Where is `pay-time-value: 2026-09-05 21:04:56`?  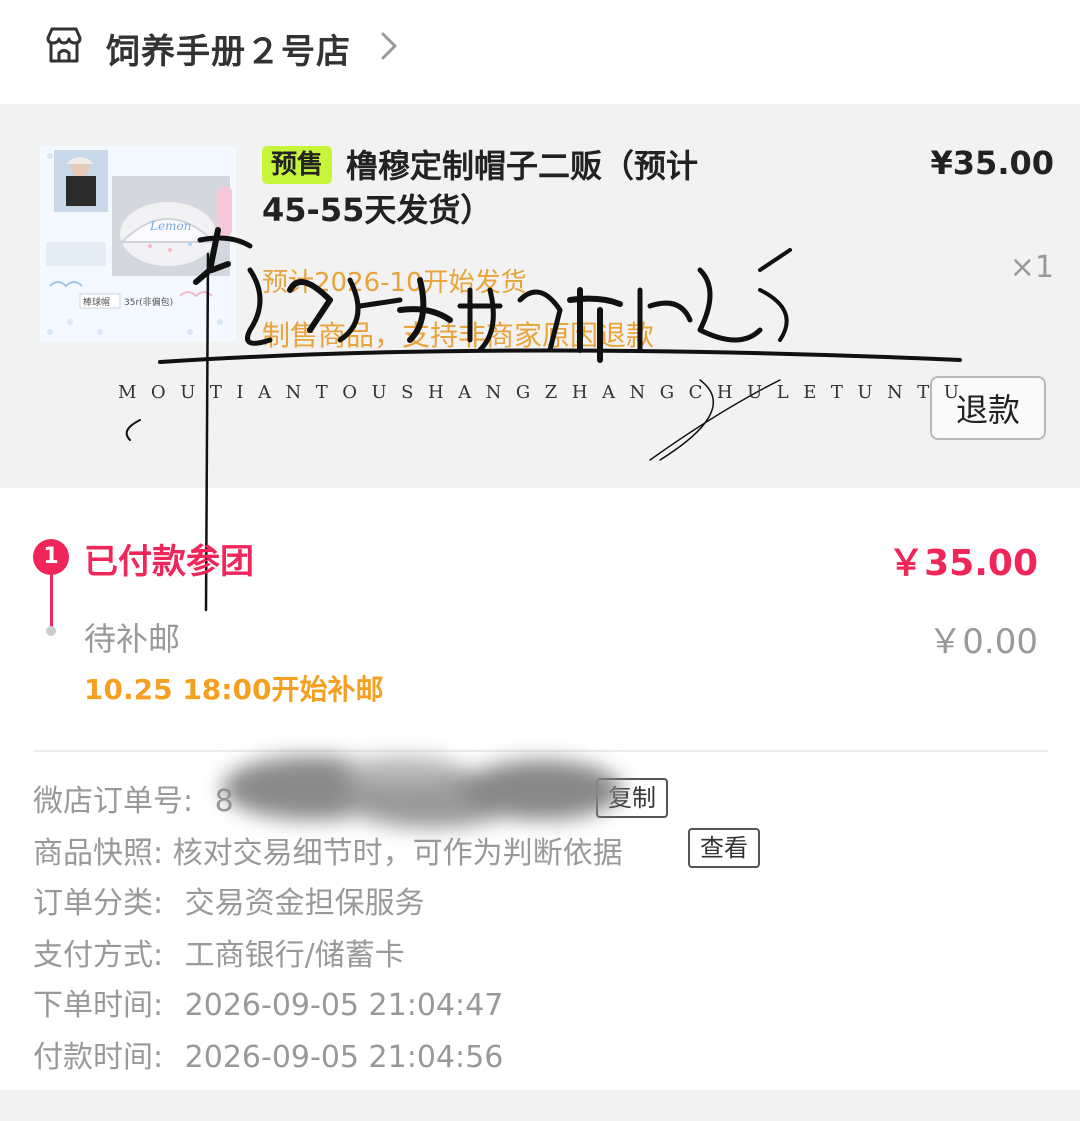
pay-time-value: 2026-09-05 21:04:56 is located at coordinates (344, 1057).